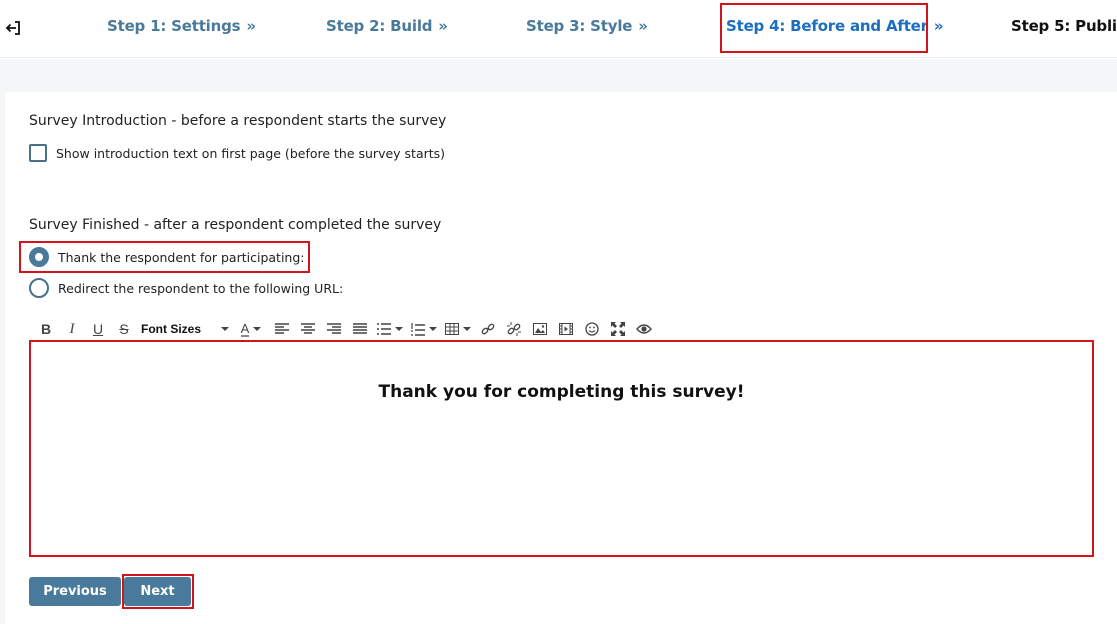  What do you see at coordinates (824, 28) in the screenshot?
I see `active-step-highlight` at bounding box center [824, 28].